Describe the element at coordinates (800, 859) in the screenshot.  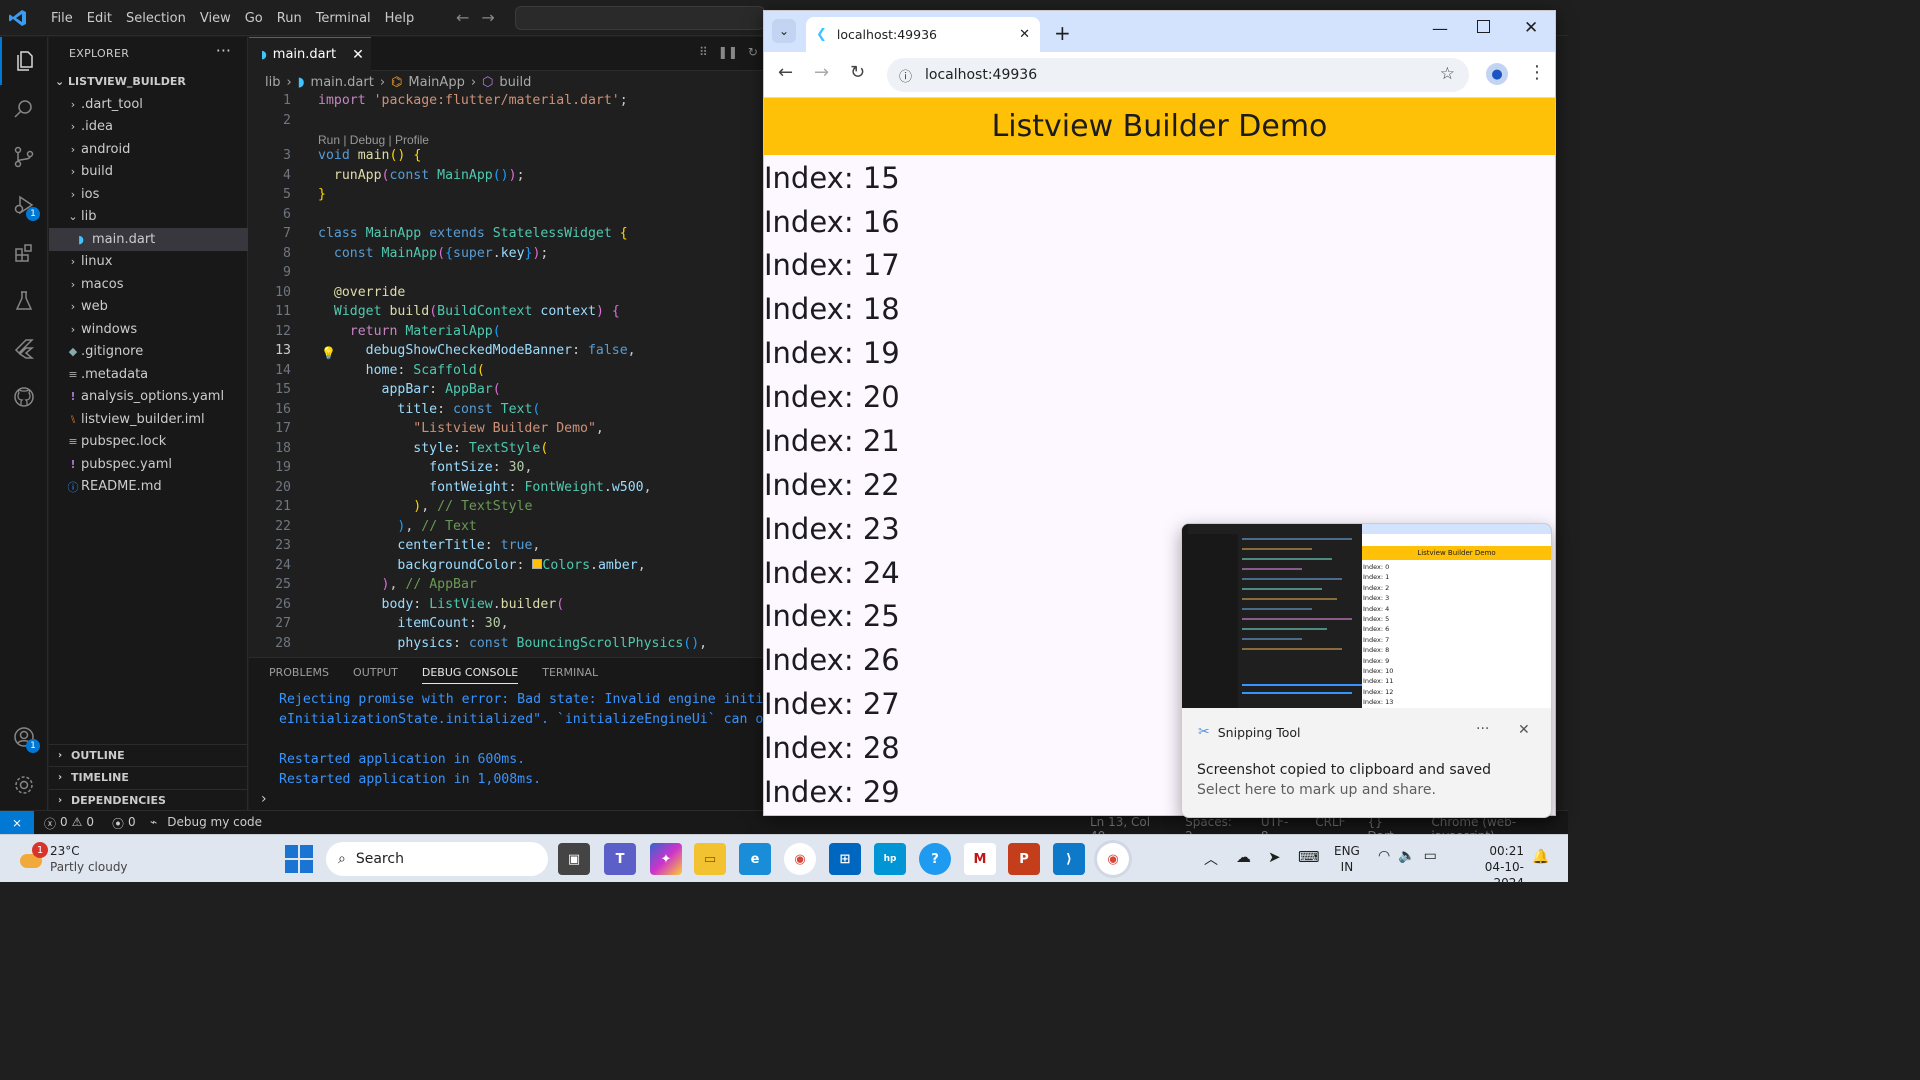
I see `chrome-taskbar-icon: ◉` at that location.